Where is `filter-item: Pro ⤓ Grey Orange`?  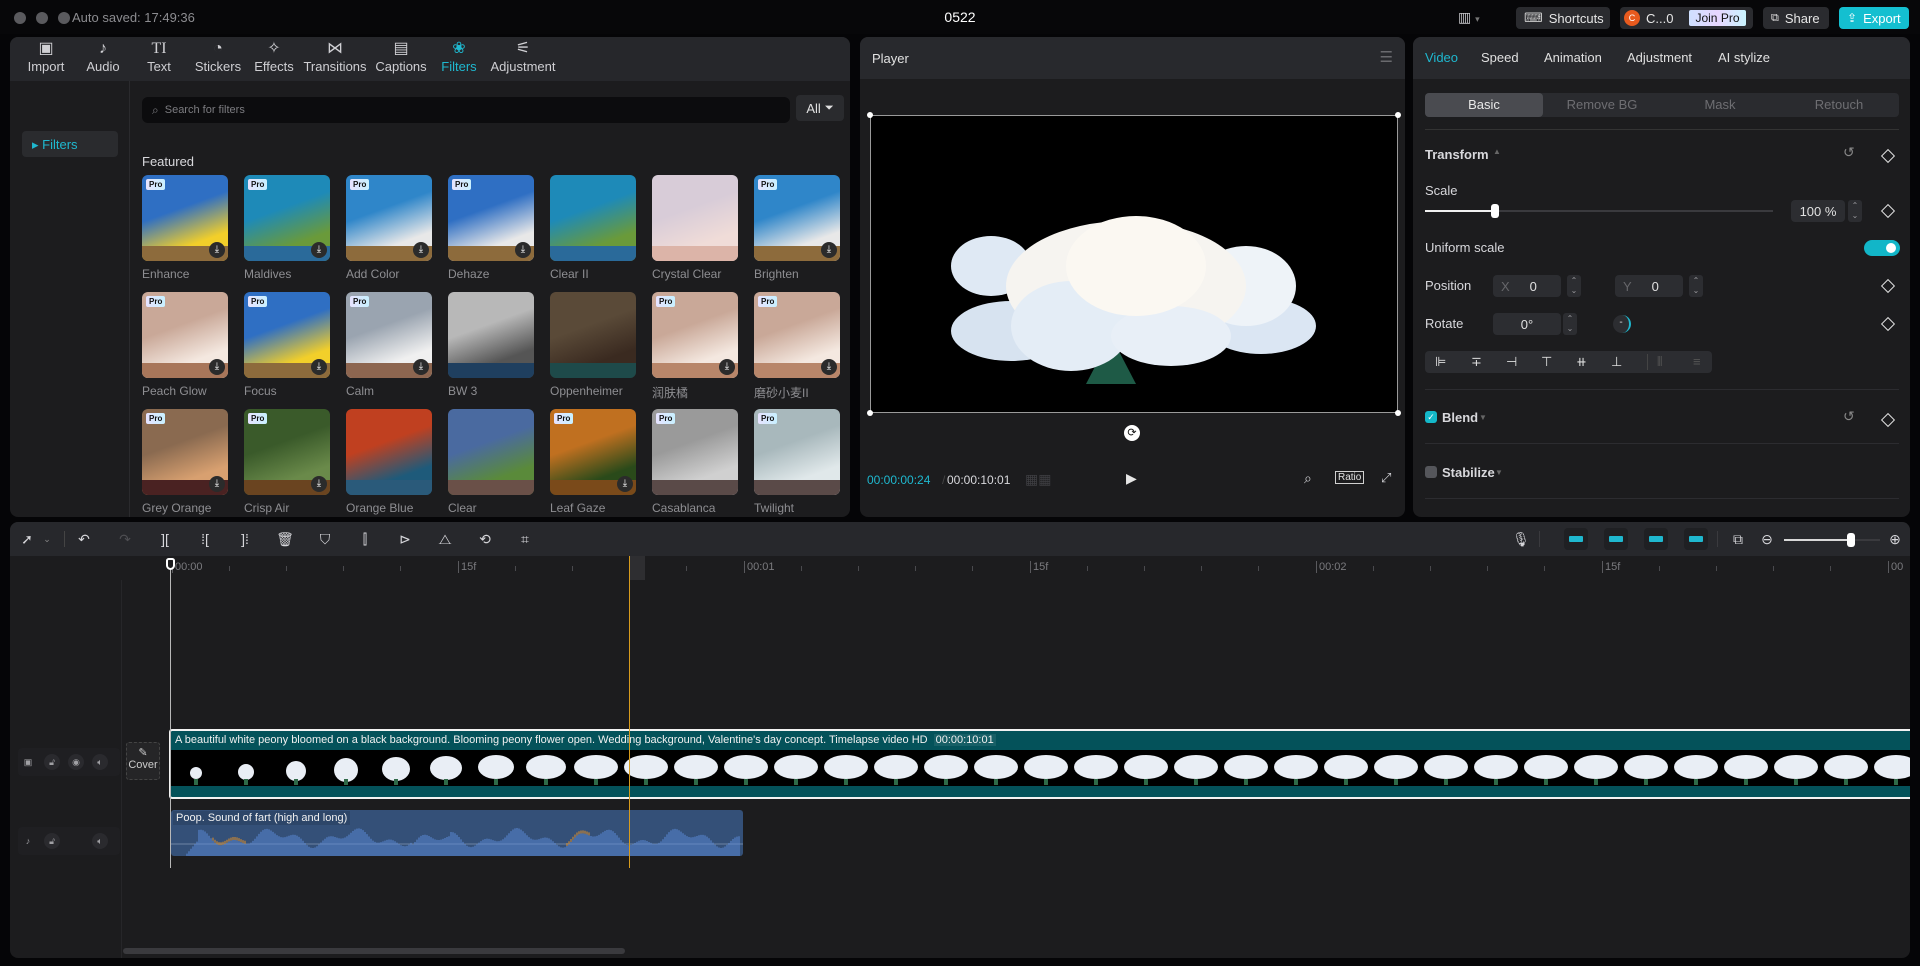 filter-item: Pro ⤓ Grey Orange is located at coordinates (185, 462).